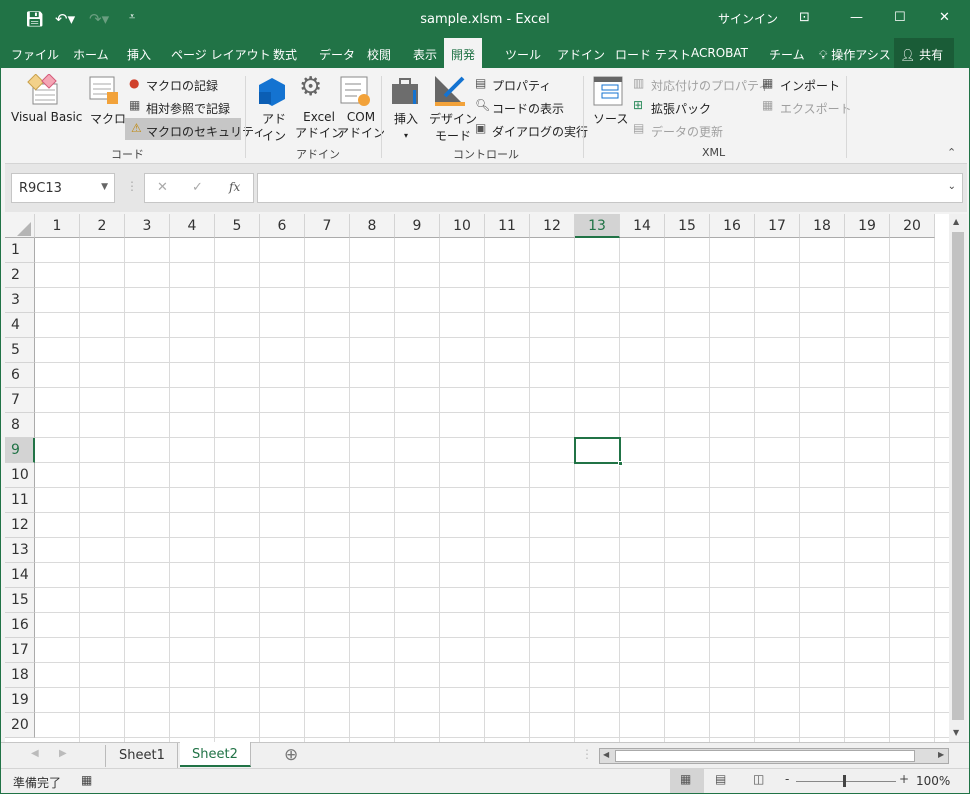 The width and height of the screenshot is (970, 794). What do you see at coordinates (108, 118) in the screenshot?
I see `macro-button: マクロ` at bounding box center [108, 118].